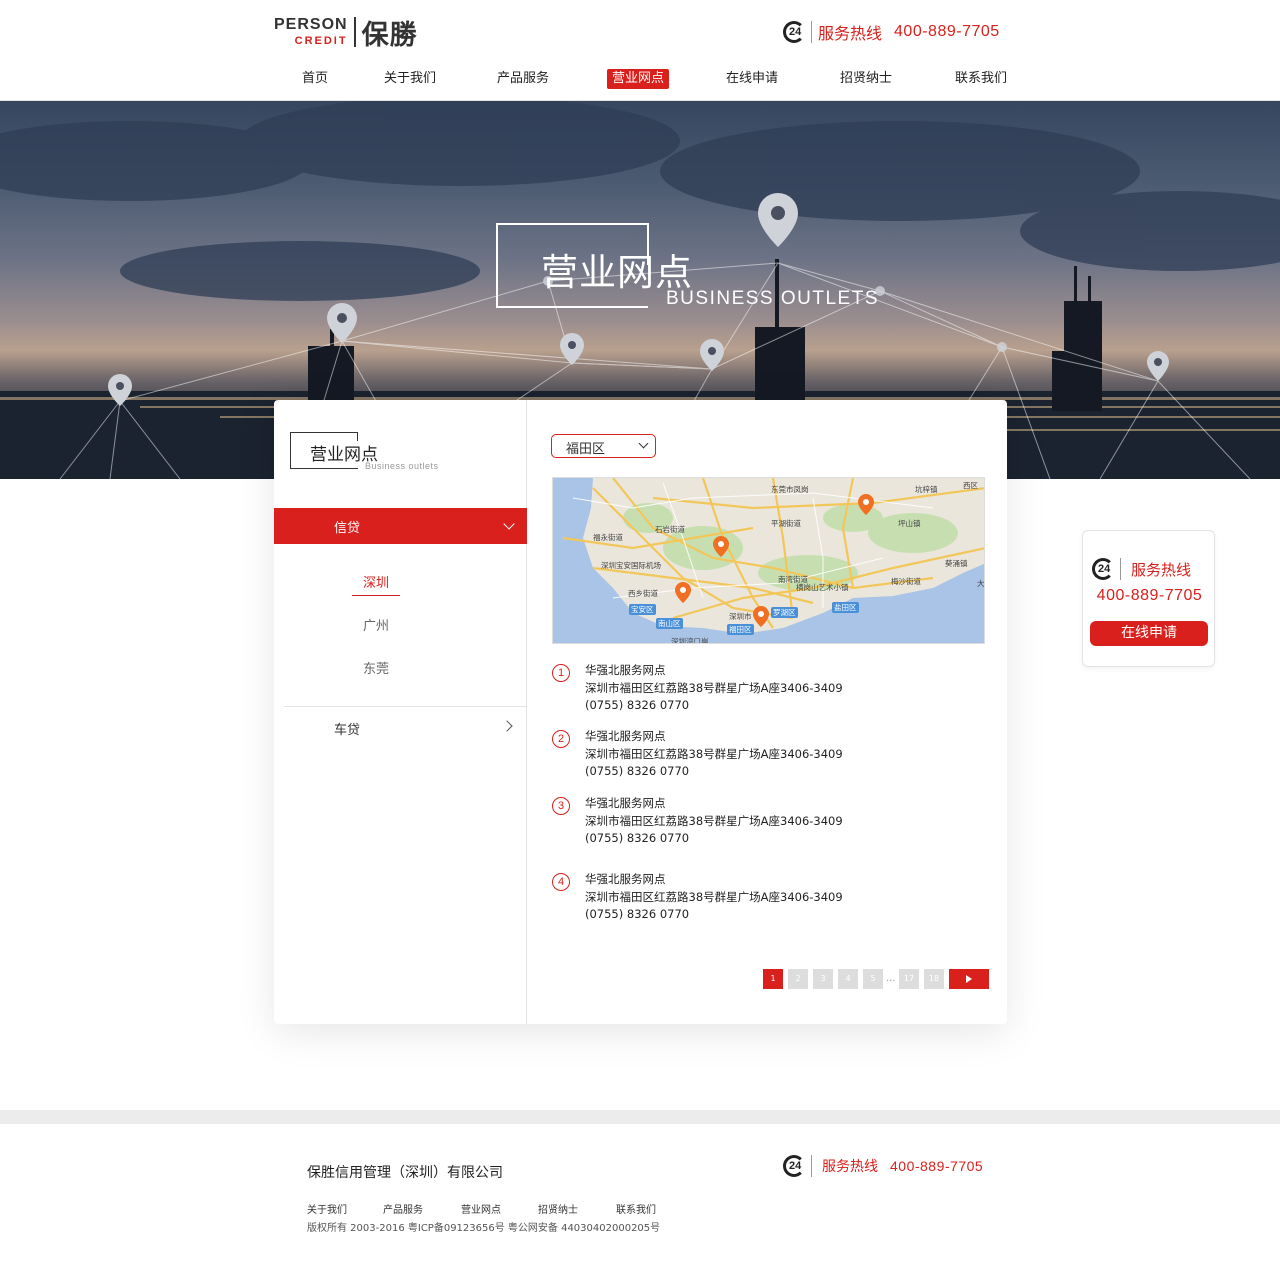 This screenshot has height=1279, width=1280. Describe the element at coordinates (631, 565) in the screenshot. I see `map-label: 深圳宝安国际机场` at that location.